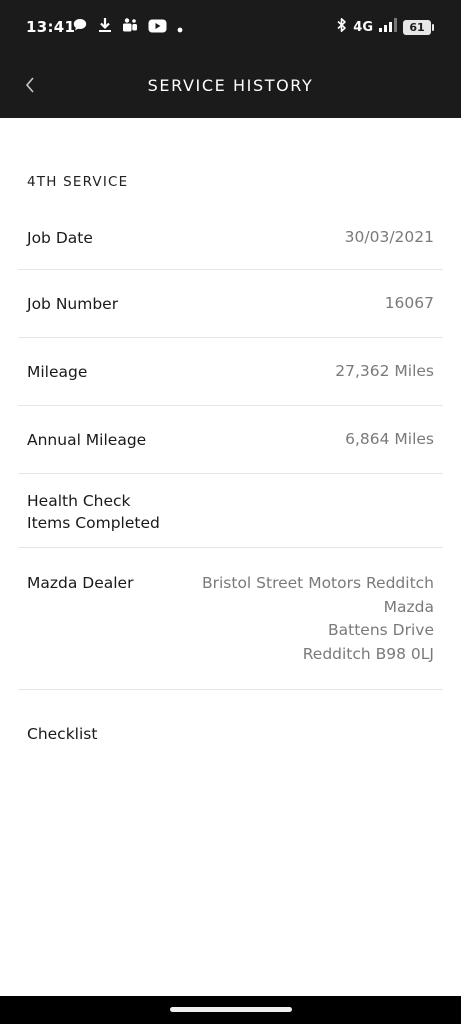  I want to click on row-label: Annual Mileage, so click(87, 440).